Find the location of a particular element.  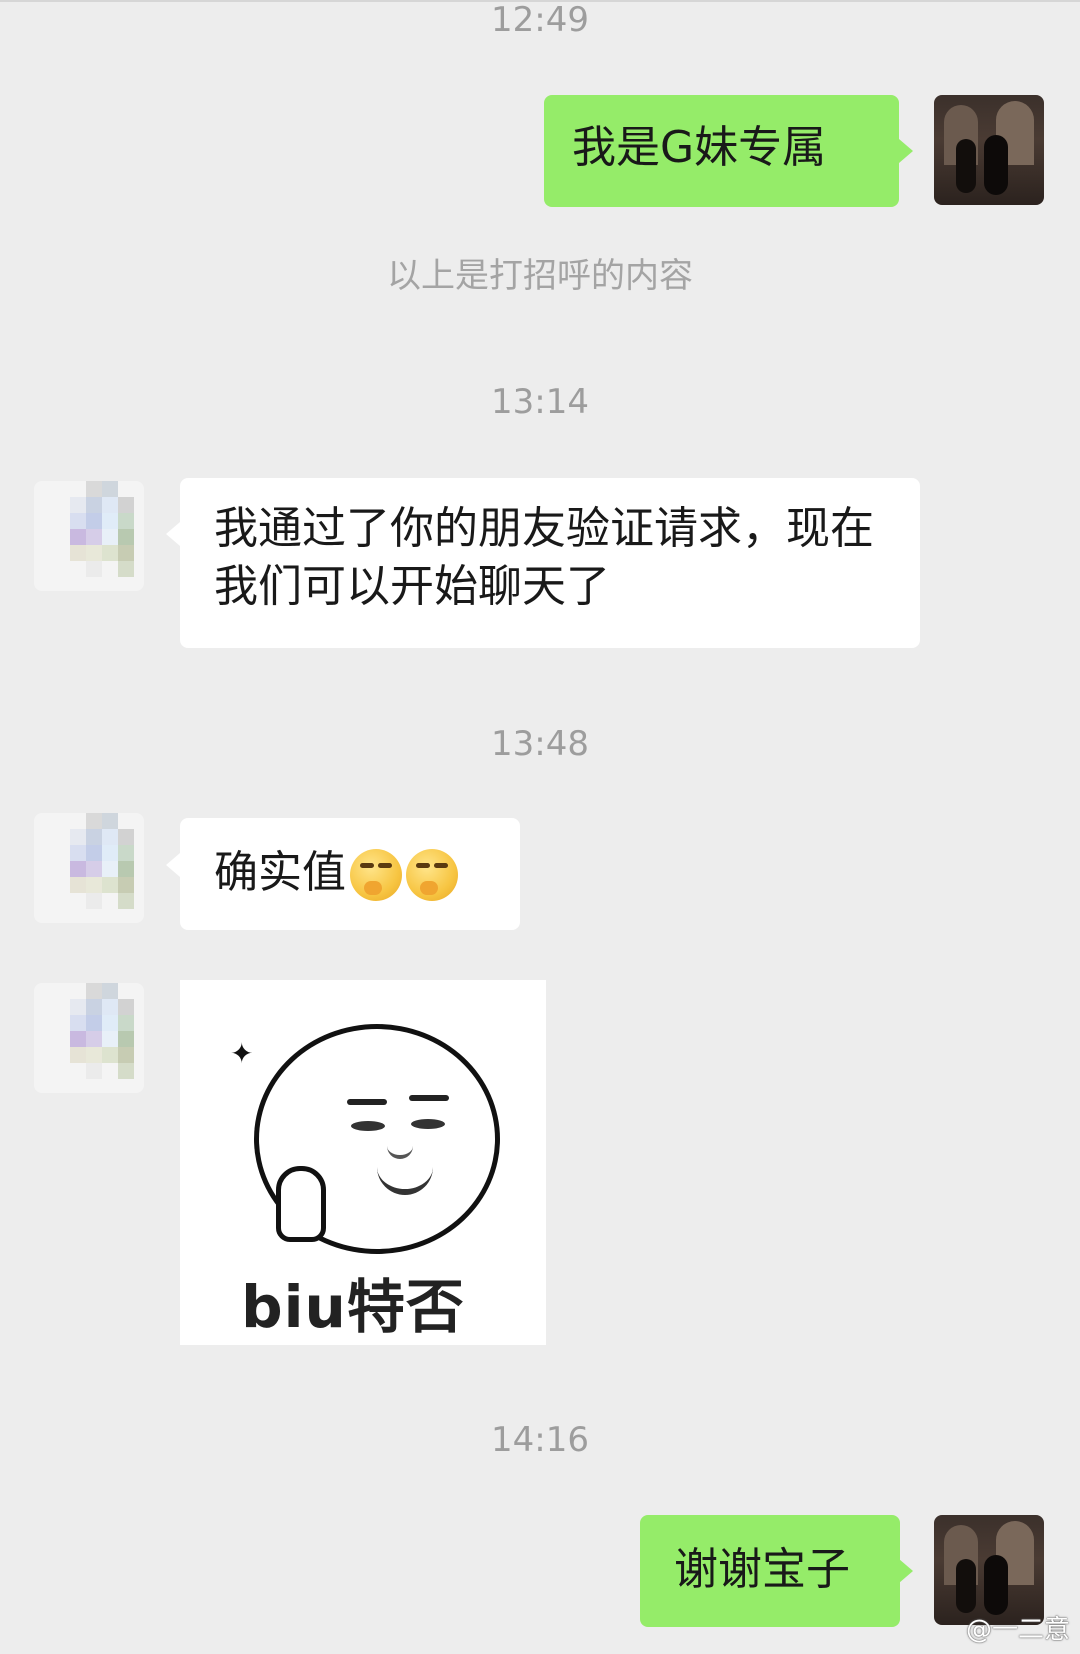

message-bubble-received: 我通过了你的朋友验证请求，现在我们可以开始聊天了 is located at coordinates (550, 563).